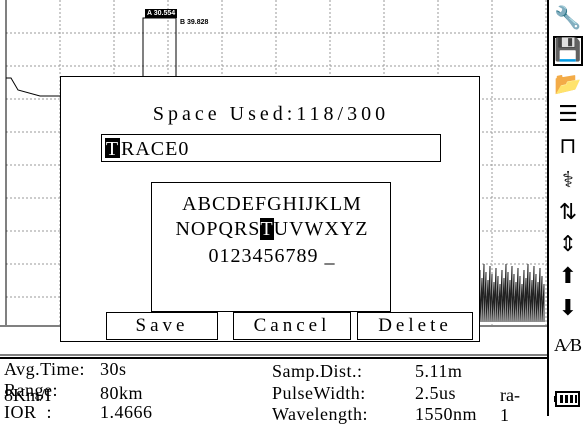 The width and height of the screenshot is (585, 435). What do you see at coordinates (568, 51) in the screenshot?
I see `save-disk-icon: 💾` at bounding box center [568, 51].